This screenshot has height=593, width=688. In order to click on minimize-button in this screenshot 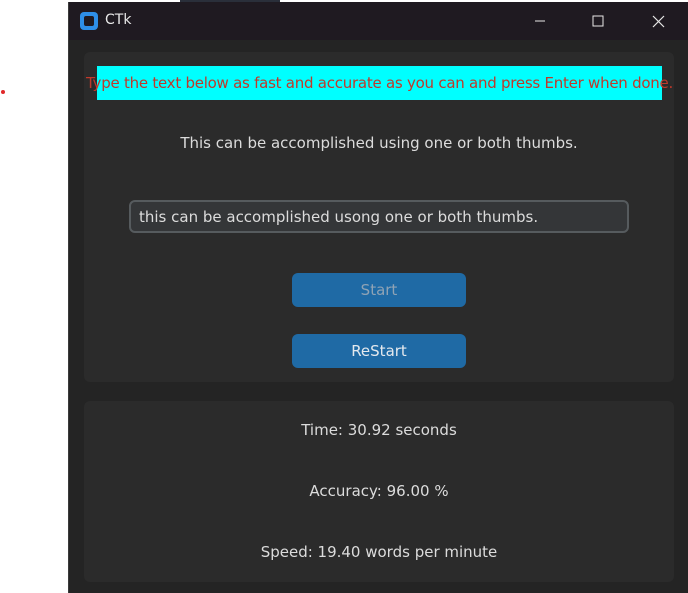, I will do `click(540, 21)`.